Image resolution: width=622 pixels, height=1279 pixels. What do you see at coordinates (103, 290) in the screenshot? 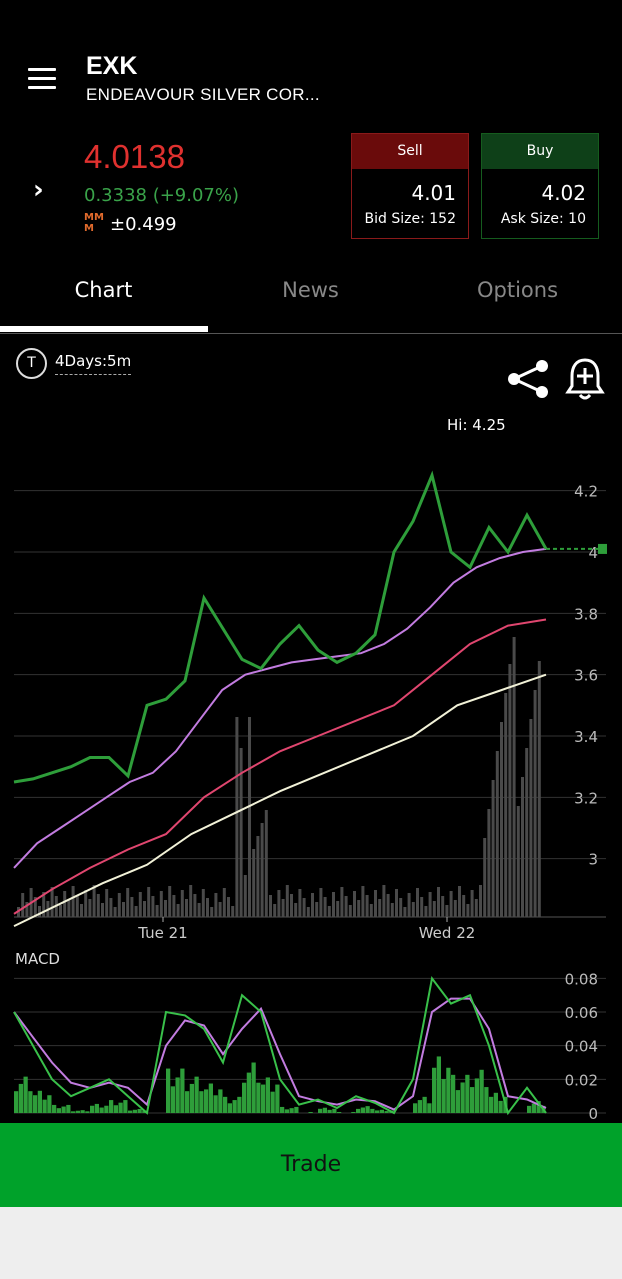
I see `tab-chart: Chart` at bounding box center [103, 290].